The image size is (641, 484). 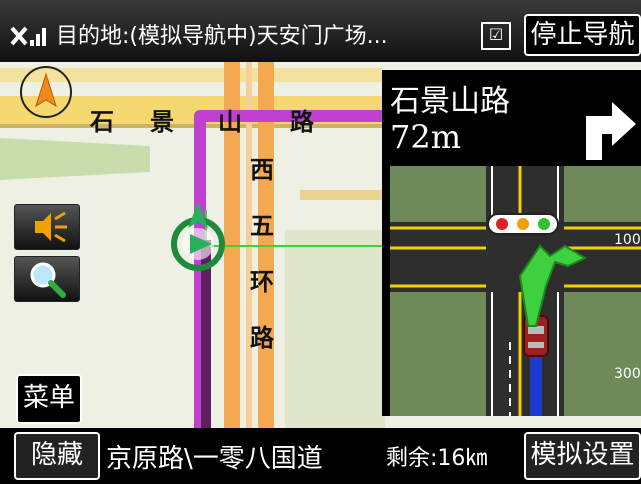 I want to click on map-road-label-char: 西, so click(x=262, y=169).